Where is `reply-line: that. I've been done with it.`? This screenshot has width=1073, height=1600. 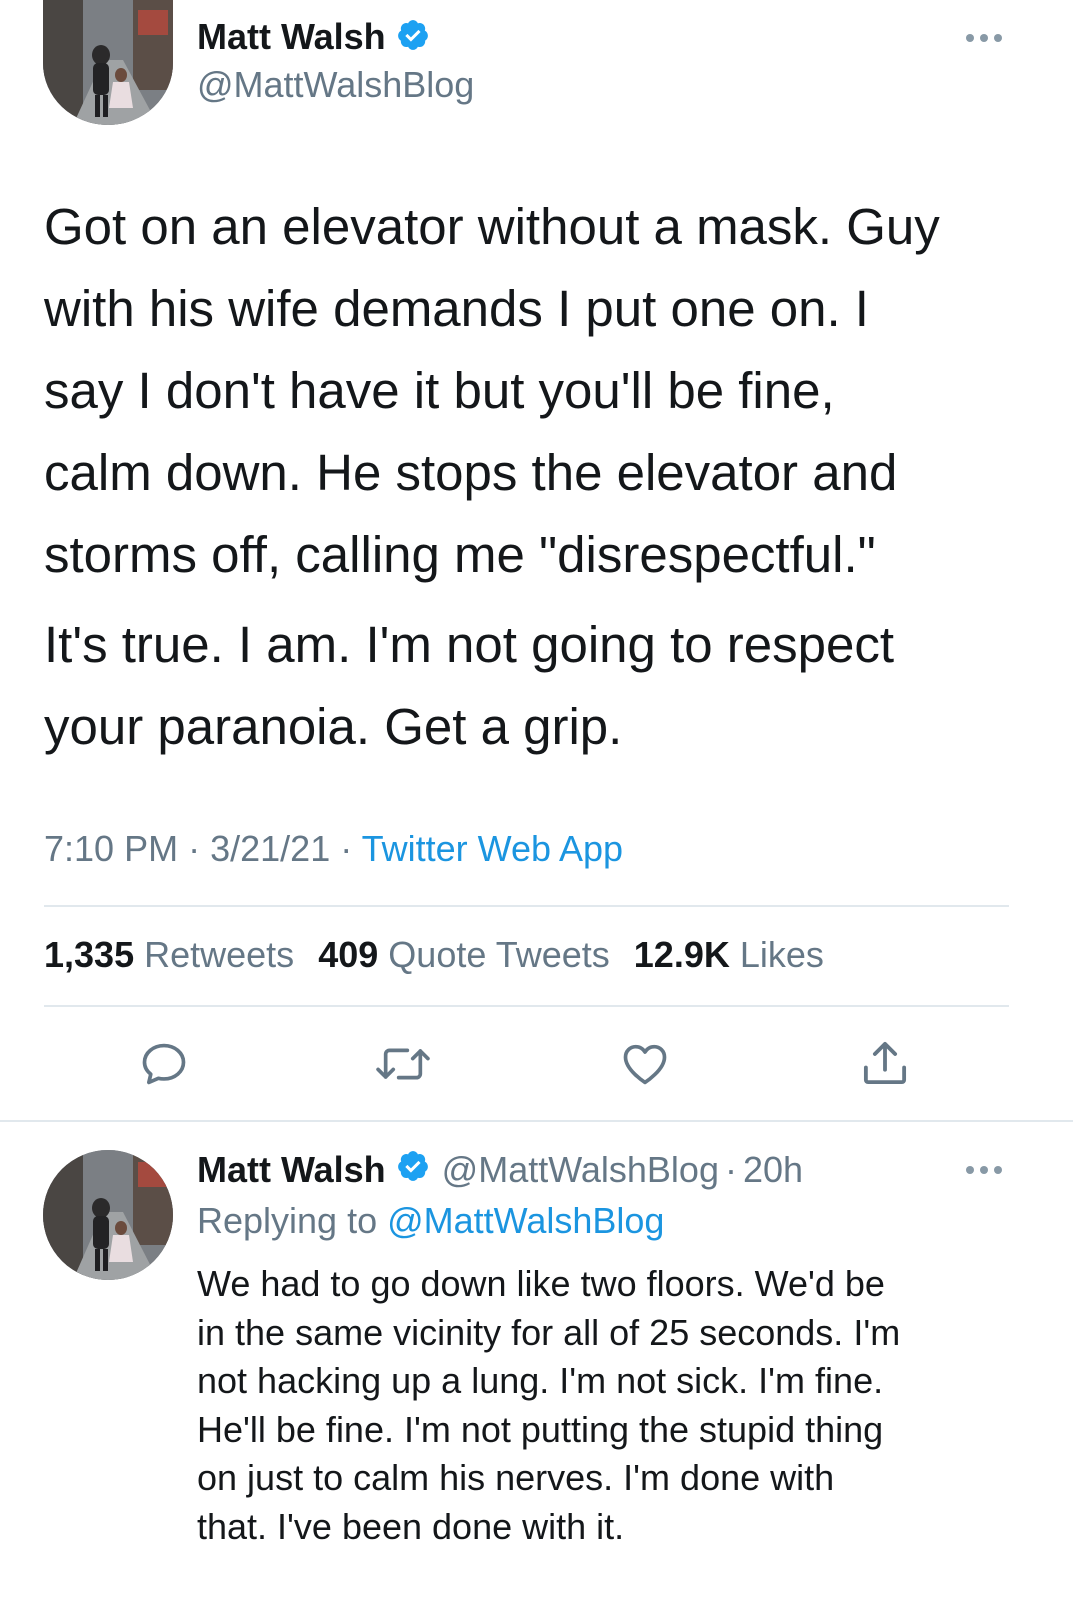 reply-line: that. I've been done with it. is located at coordinates (411, 1526).